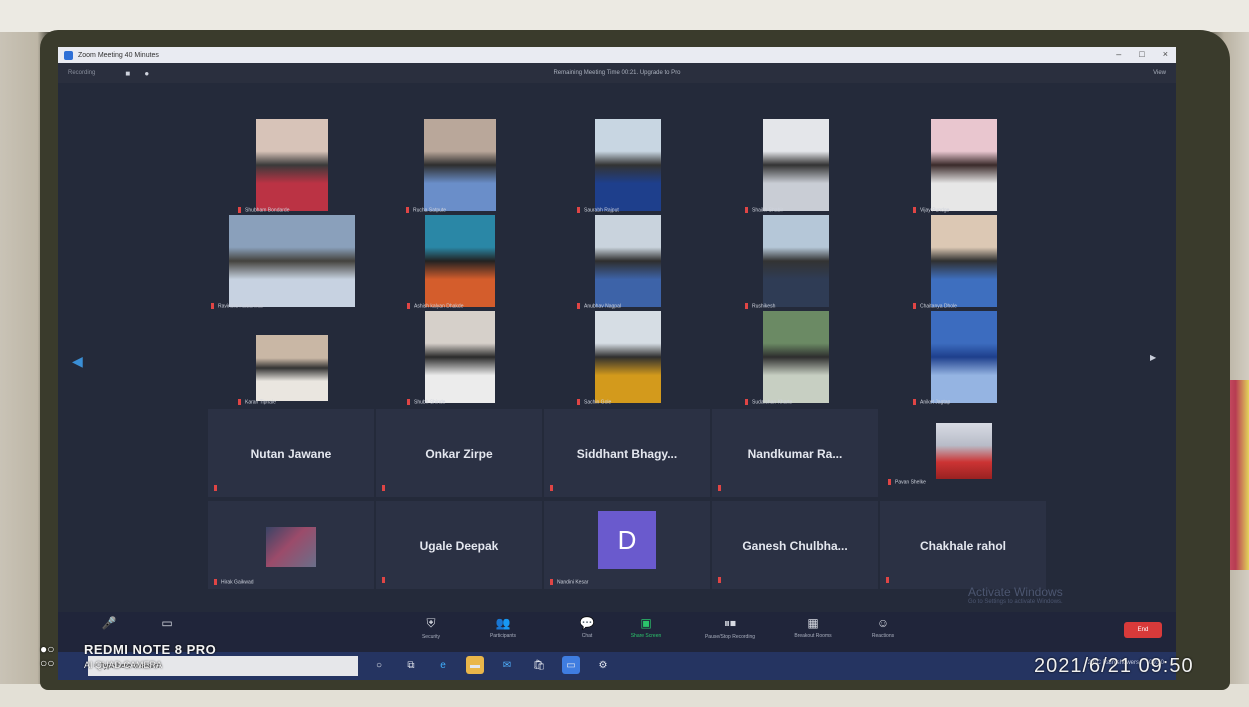 This screenshot has width=1249, height=707. Describe the element at coordinates (627, 540) in the screenshot. I see `participant-avatar: D` at that location.